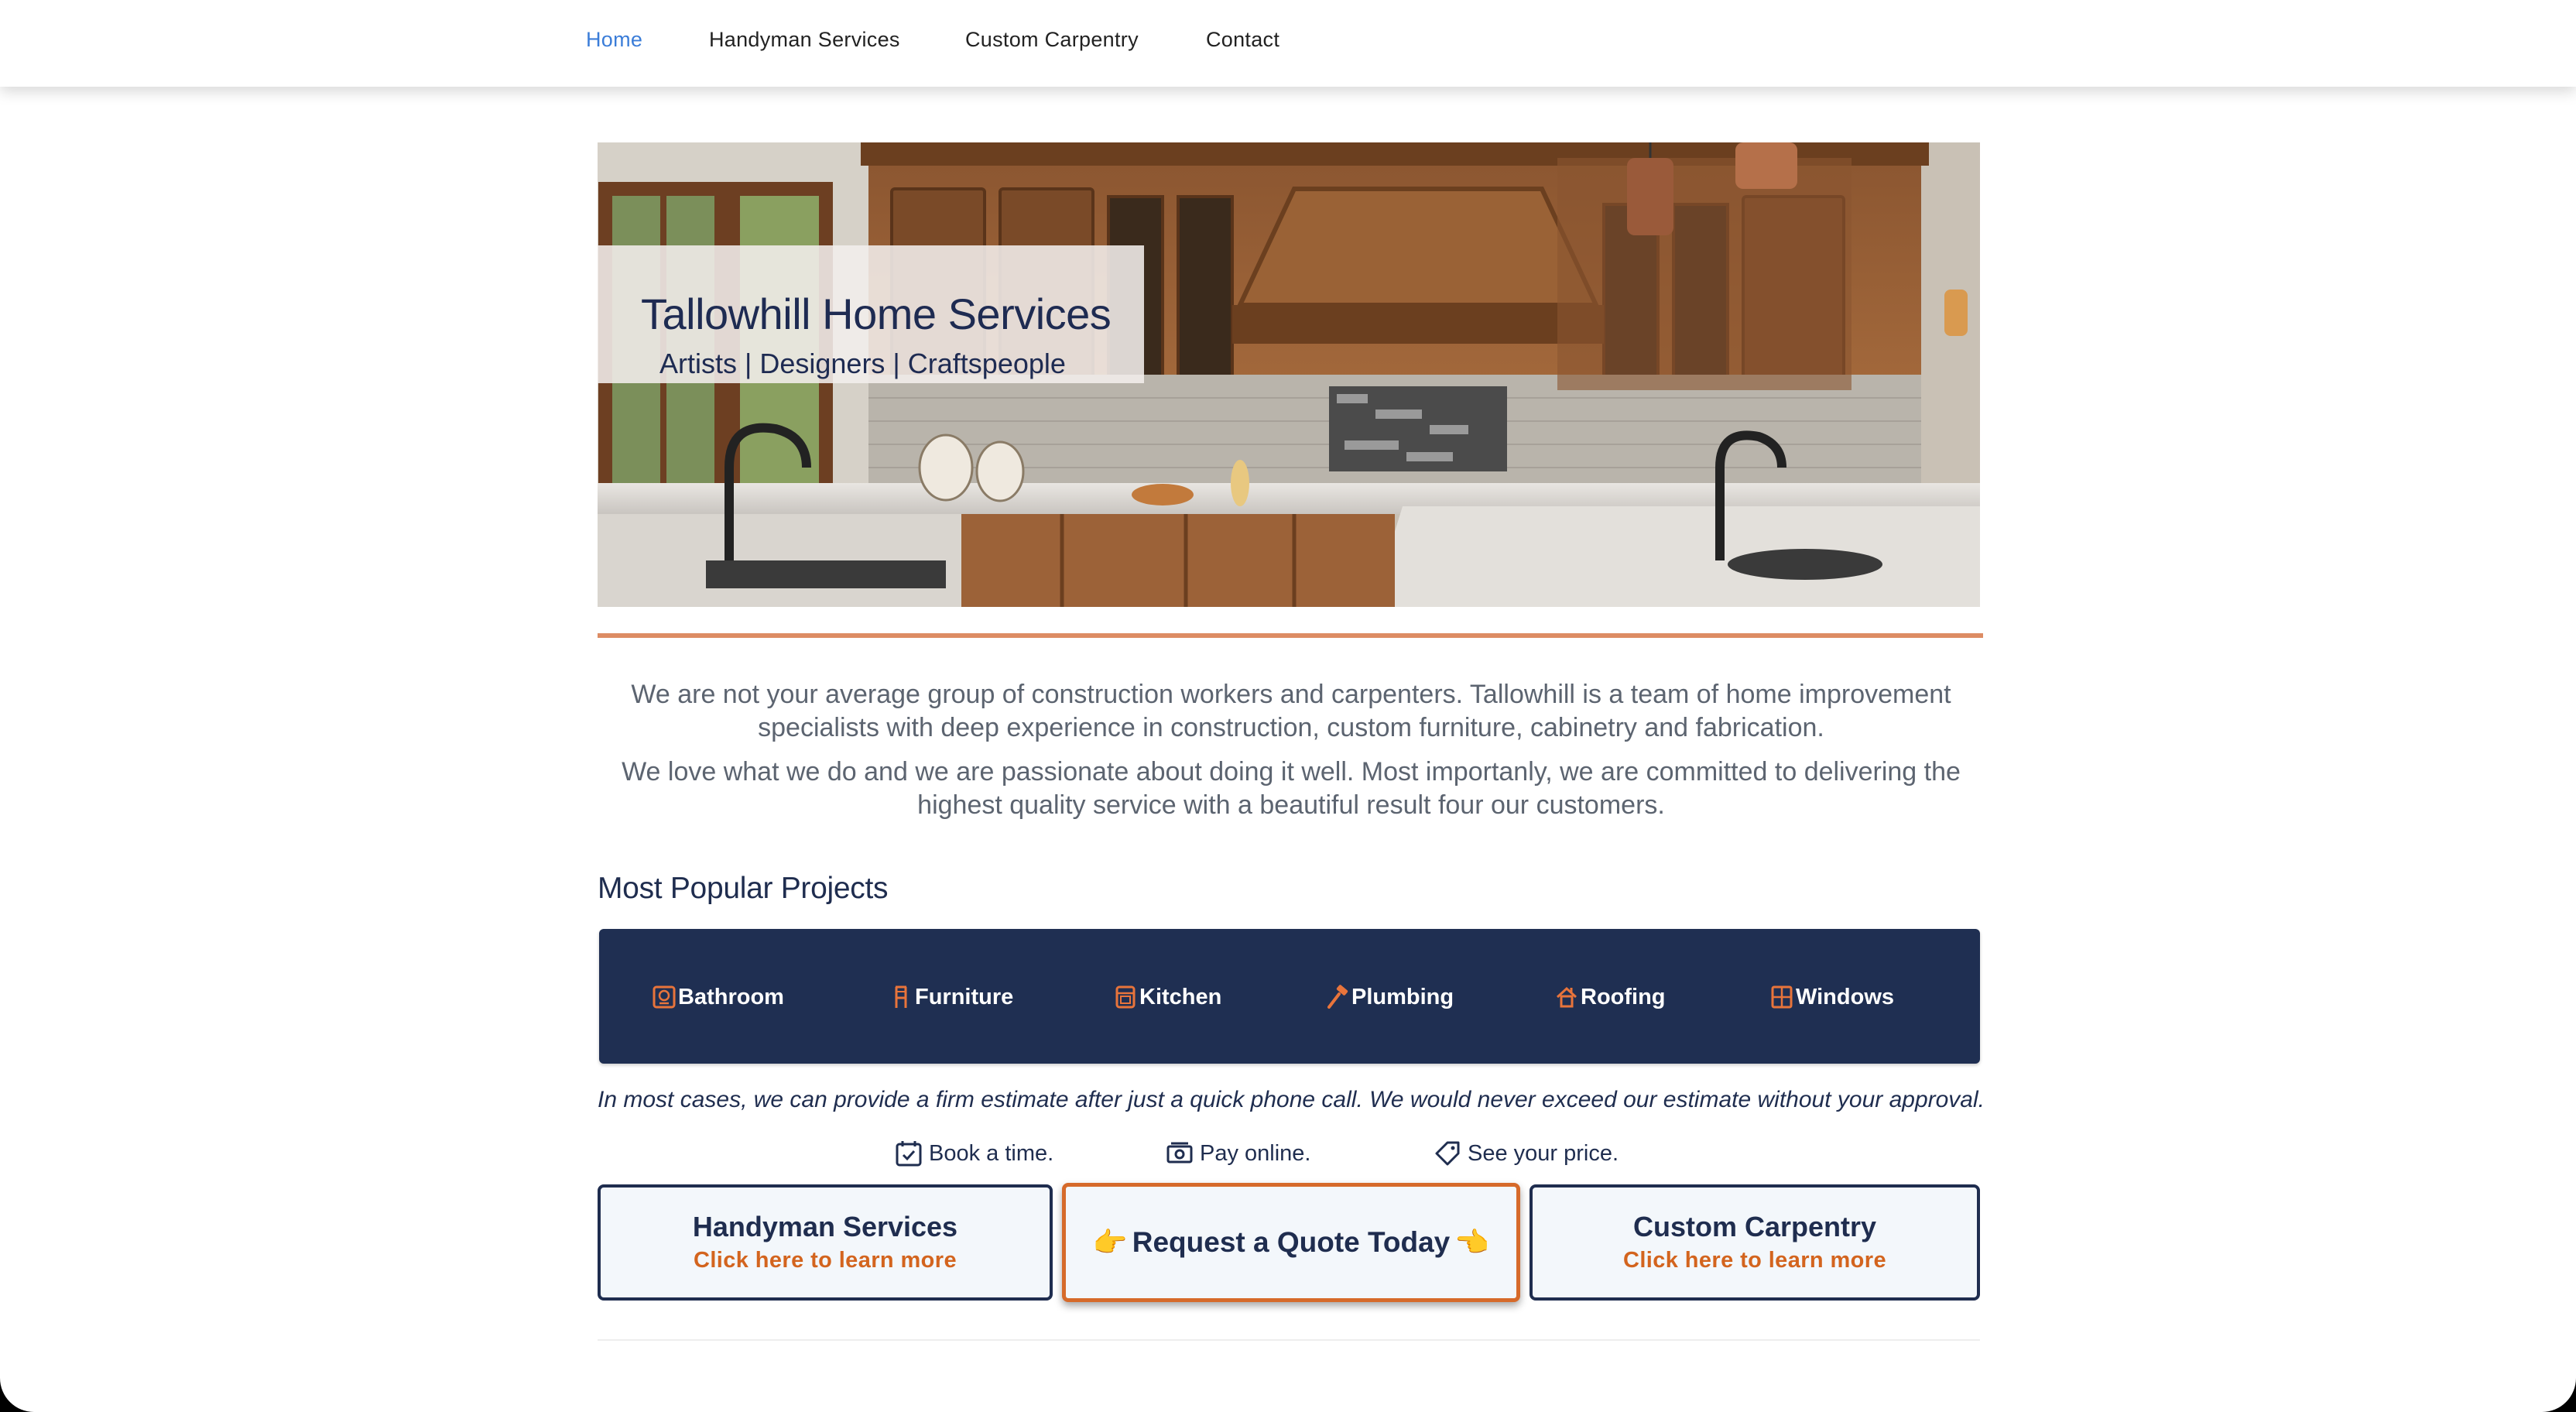 This screenshot has height=1412, width=2576. What do you see at coordinates (901, 996) in the screenshot?
I see `chair-icon` at bounding box center [901, 996].